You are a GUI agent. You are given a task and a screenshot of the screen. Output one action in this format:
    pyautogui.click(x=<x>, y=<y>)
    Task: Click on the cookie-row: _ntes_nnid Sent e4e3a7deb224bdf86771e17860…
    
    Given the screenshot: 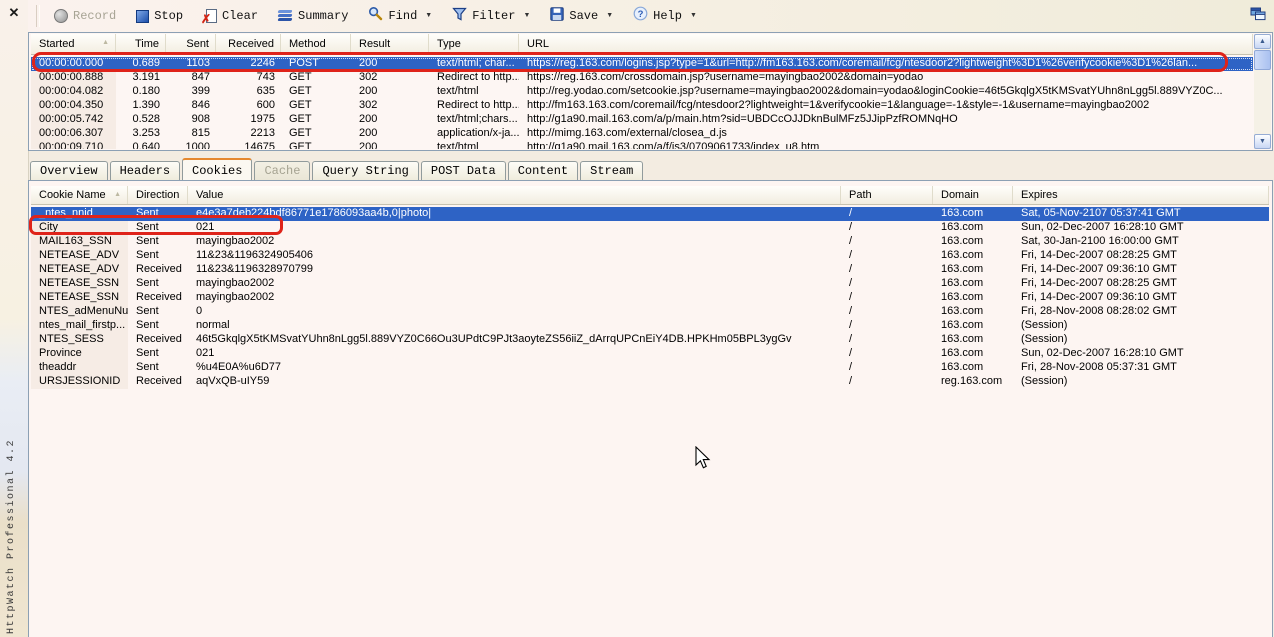 What is the action you would take?
    pyautogui.click(x=650, y=214)
    